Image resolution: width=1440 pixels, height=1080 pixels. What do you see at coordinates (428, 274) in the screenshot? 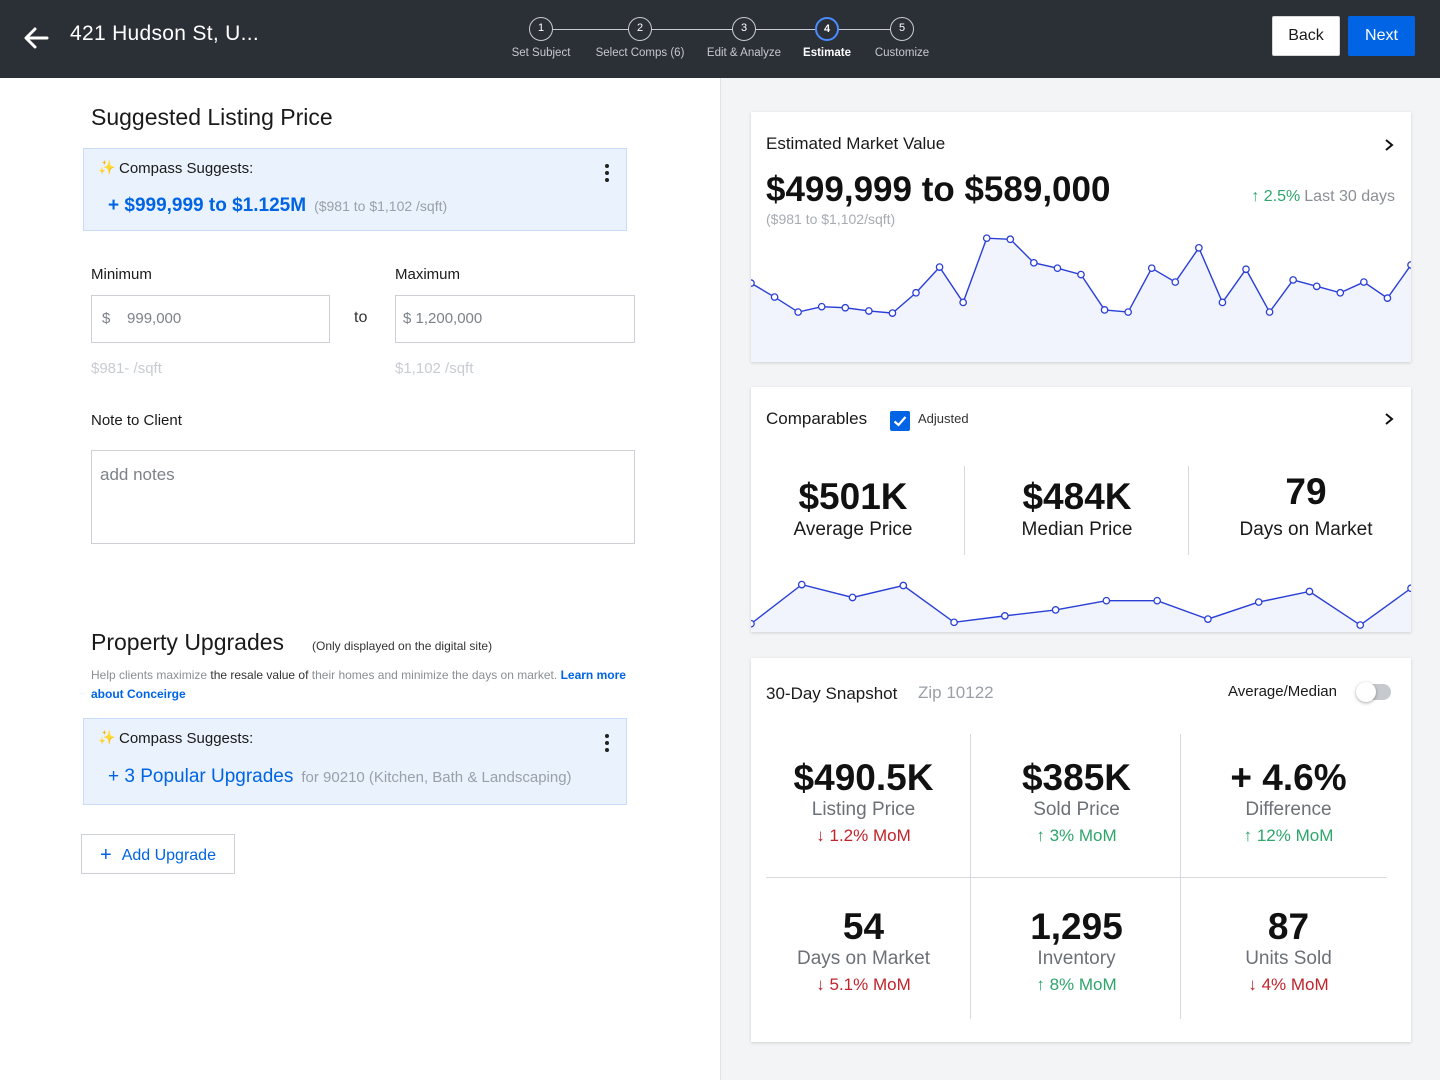
I see `maximum-label: Maximum` at bounding box center [428, 274].